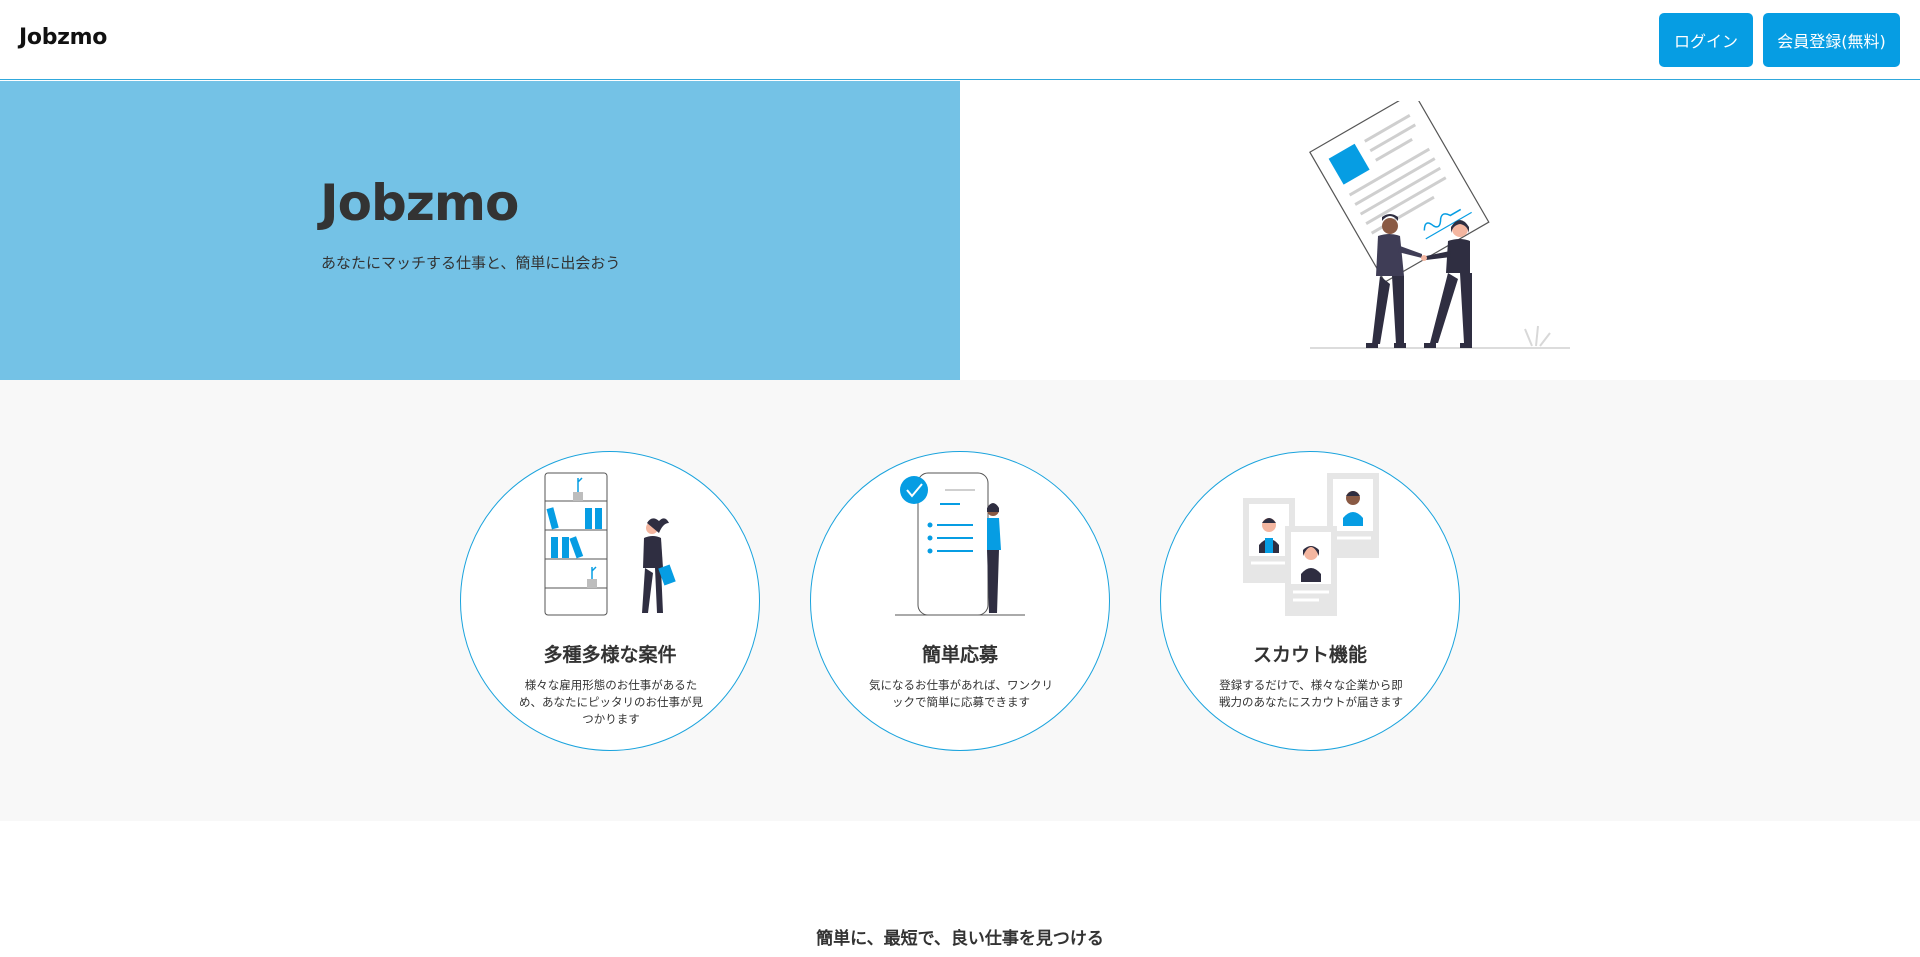  Describe the element at coordinates (960, 40) in the screenshot. I see `site-header: Jobzmo ログイン 会員登録(無料)` at that location.